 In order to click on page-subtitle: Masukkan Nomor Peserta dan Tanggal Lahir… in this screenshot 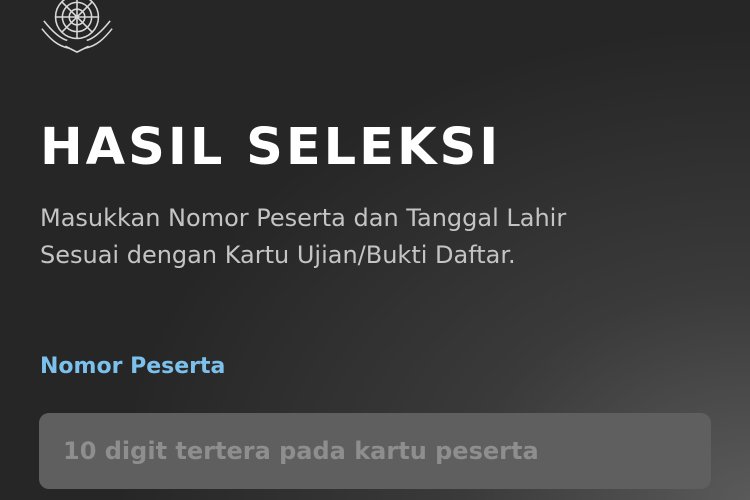, I will do `click(380, 237)`.